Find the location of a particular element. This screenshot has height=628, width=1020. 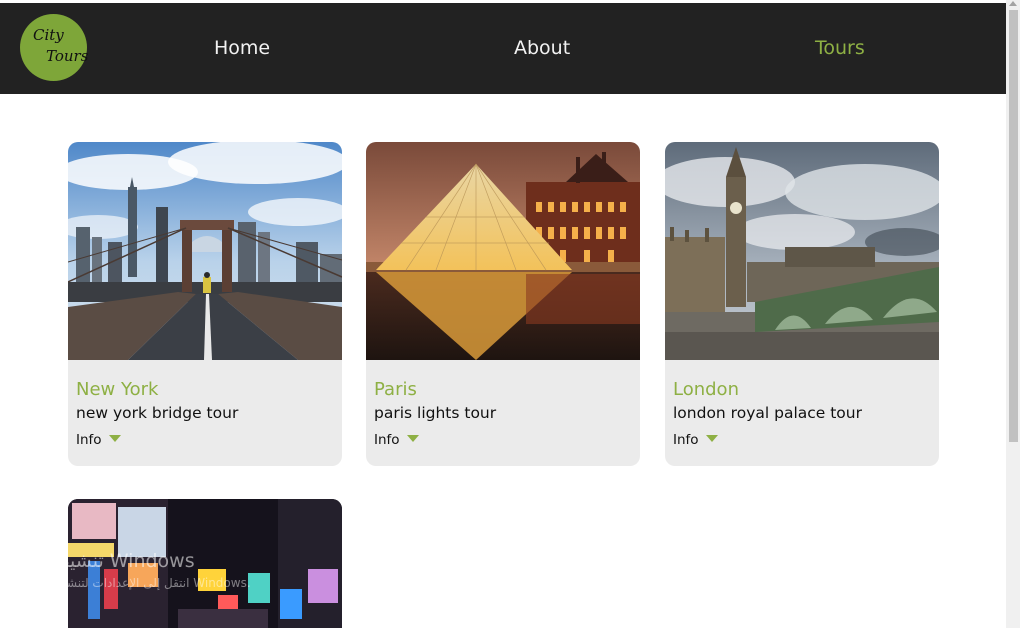

logo-line-1: City is located at coordinates (48, 35).